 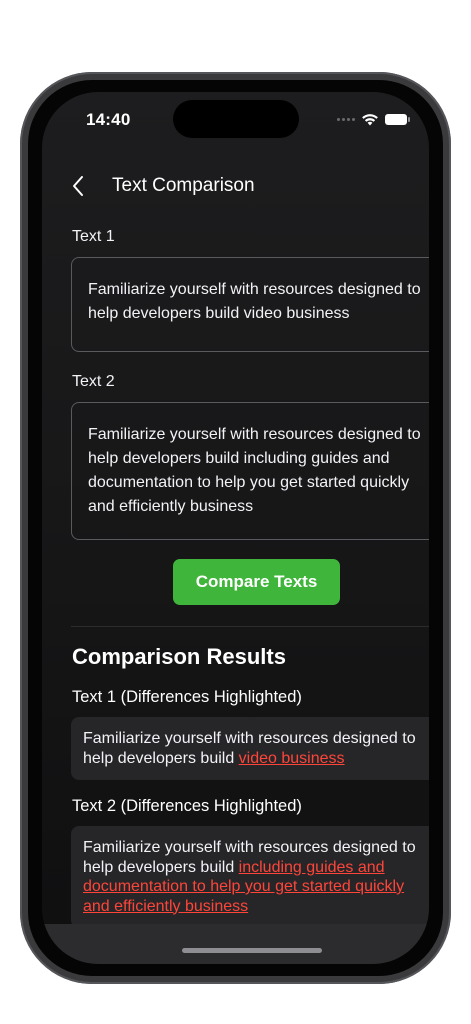 What do you see at coordinates (256, 582) in the screenshot?
I see `compare-texts-button: Compare Texts` at bounding box center [256, 582].